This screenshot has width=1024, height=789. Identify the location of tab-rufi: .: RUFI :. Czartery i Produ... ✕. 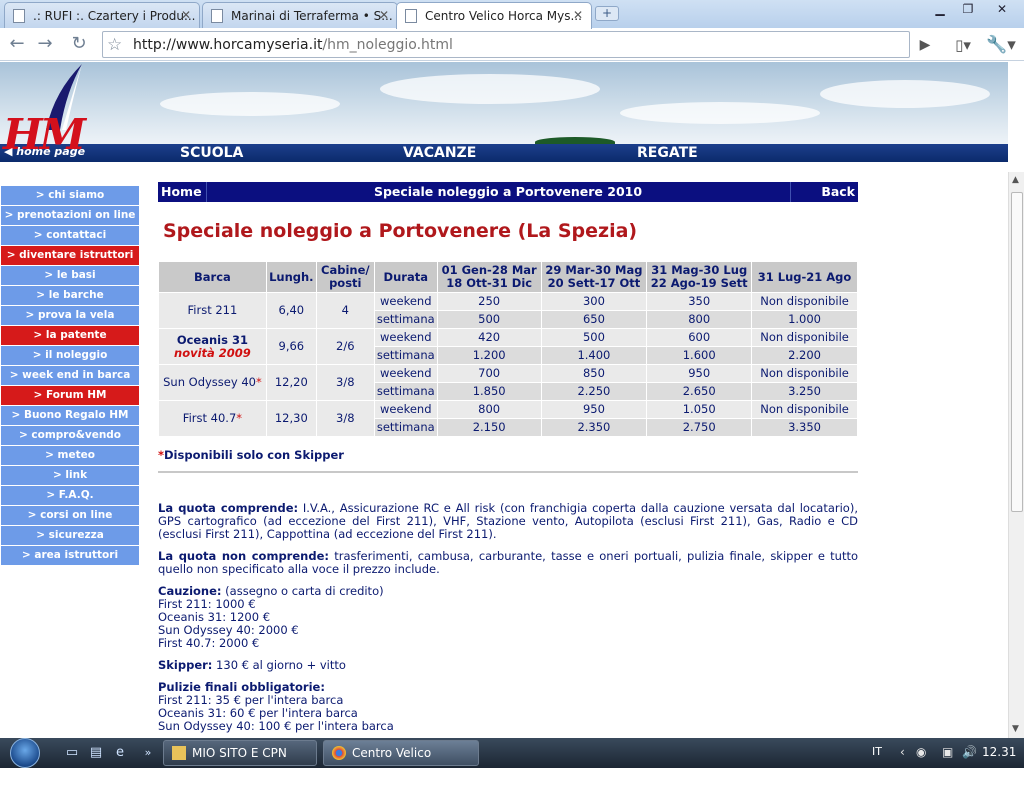
(102, 15).